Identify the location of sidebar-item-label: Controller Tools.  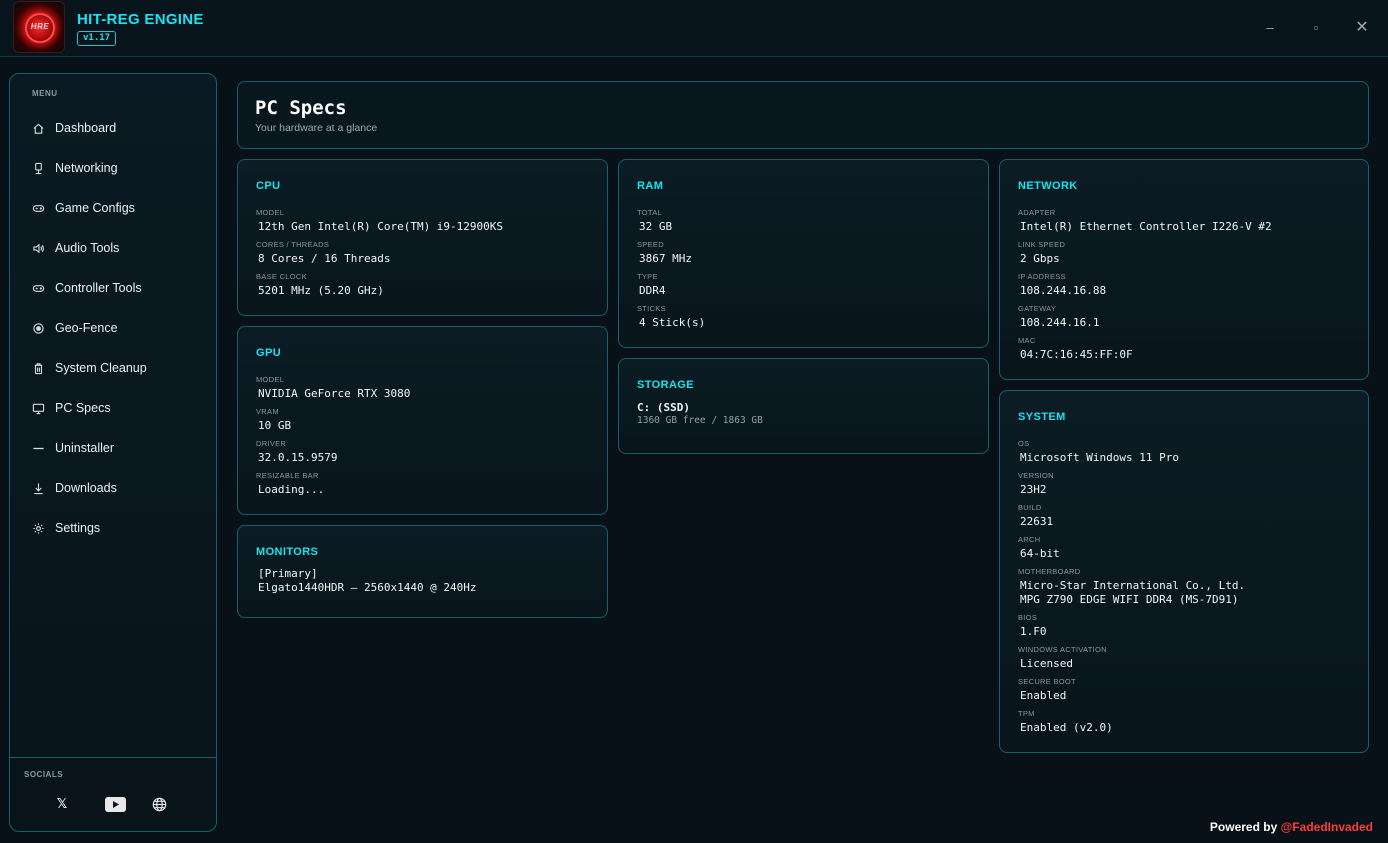
(98, 288).